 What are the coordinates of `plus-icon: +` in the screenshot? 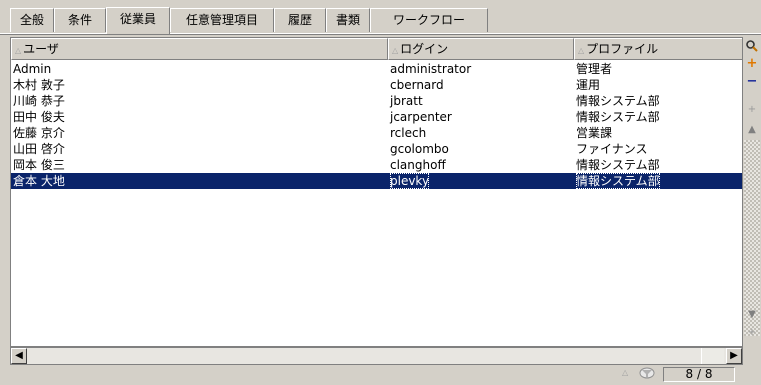 It's located at (752, 64).